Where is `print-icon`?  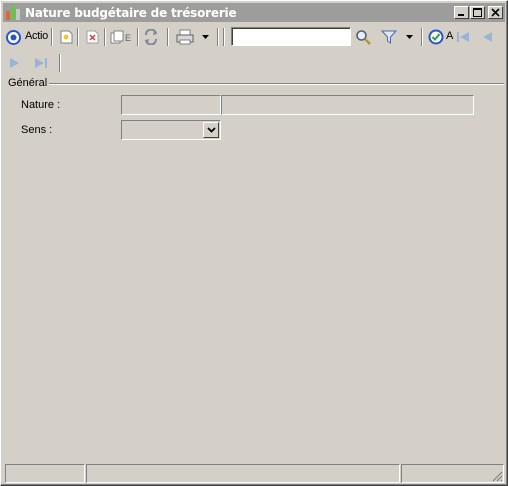 print-icon is located at coordinates (185, 37).